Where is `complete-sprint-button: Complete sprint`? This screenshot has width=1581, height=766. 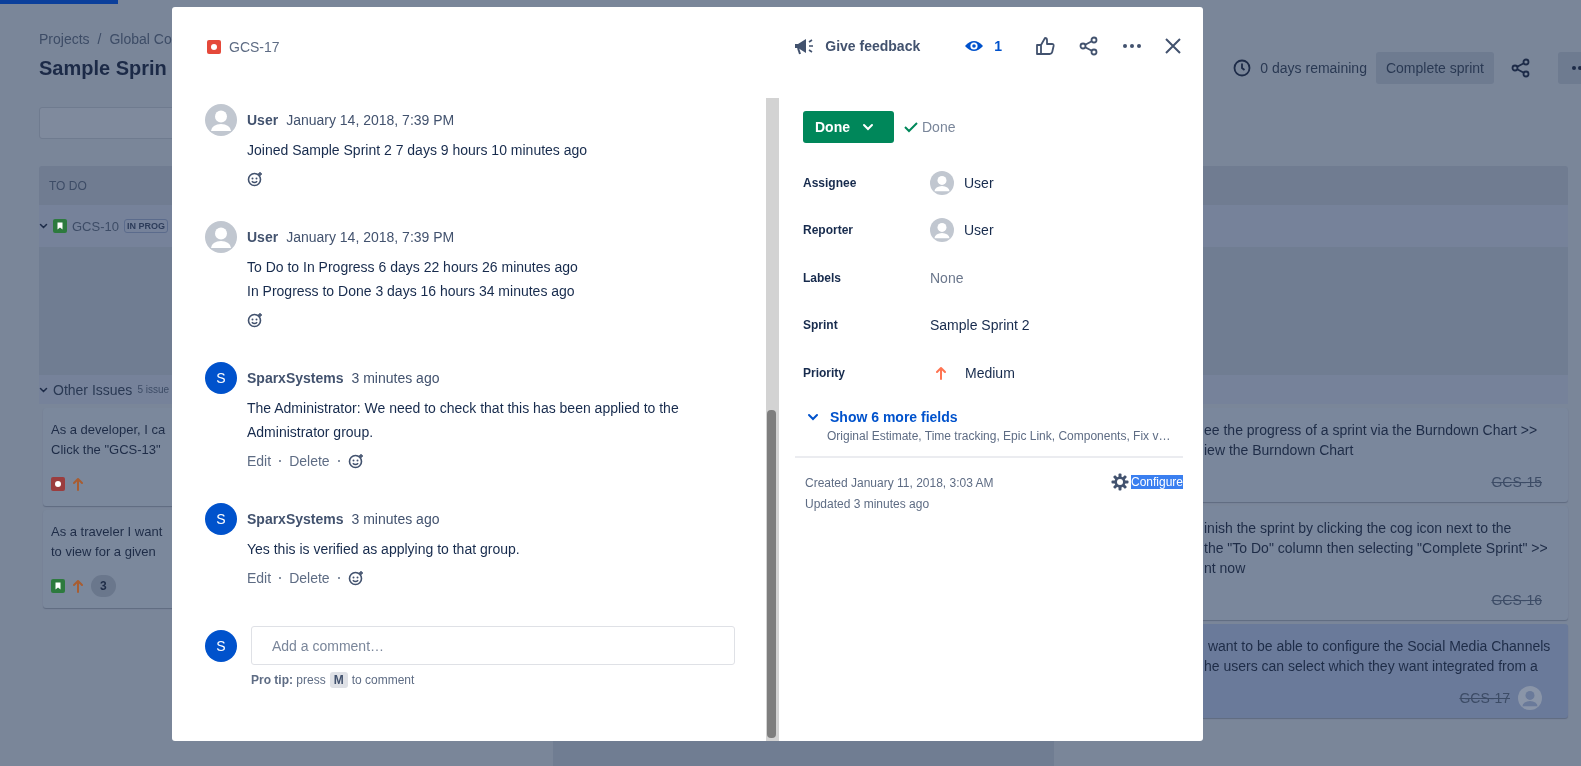 complete-sprint-button: Complete sprint is located at coordinates (1434, 68).